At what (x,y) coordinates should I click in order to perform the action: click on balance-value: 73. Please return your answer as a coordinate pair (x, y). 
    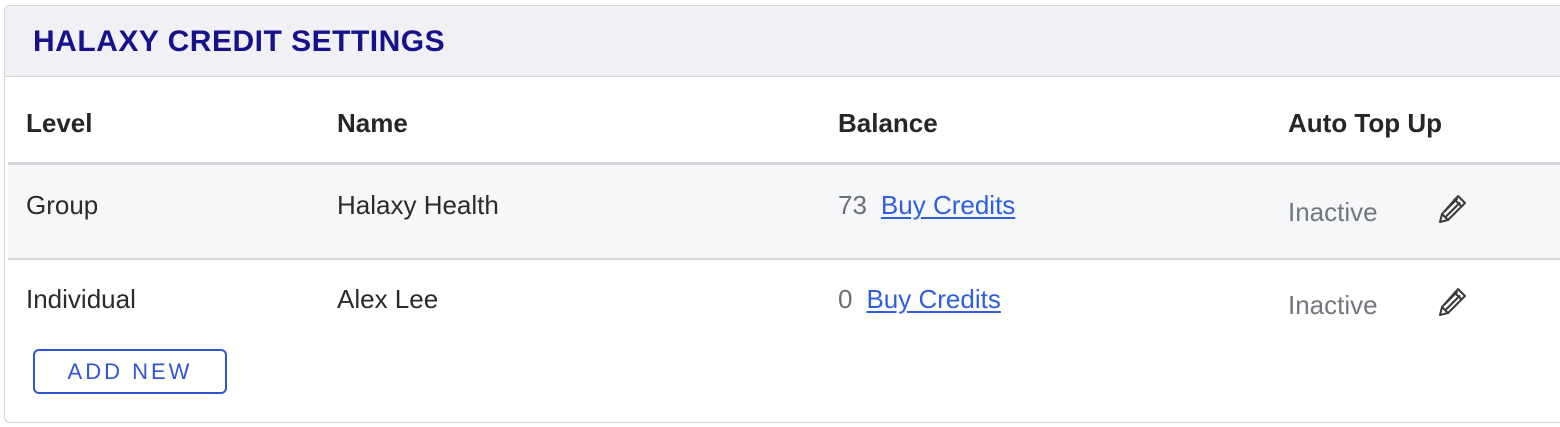
    Looking at the image, I should click on (852, 205).